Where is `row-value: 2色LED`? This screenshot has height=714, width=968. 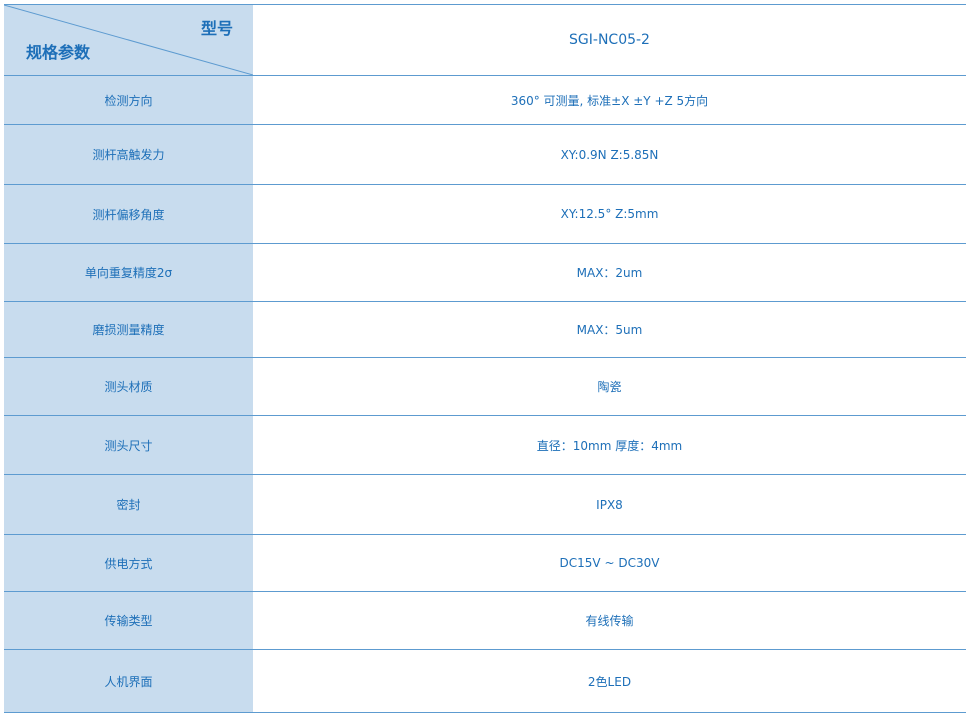 row-value: 2色LED is located at coordinates (609, 681).